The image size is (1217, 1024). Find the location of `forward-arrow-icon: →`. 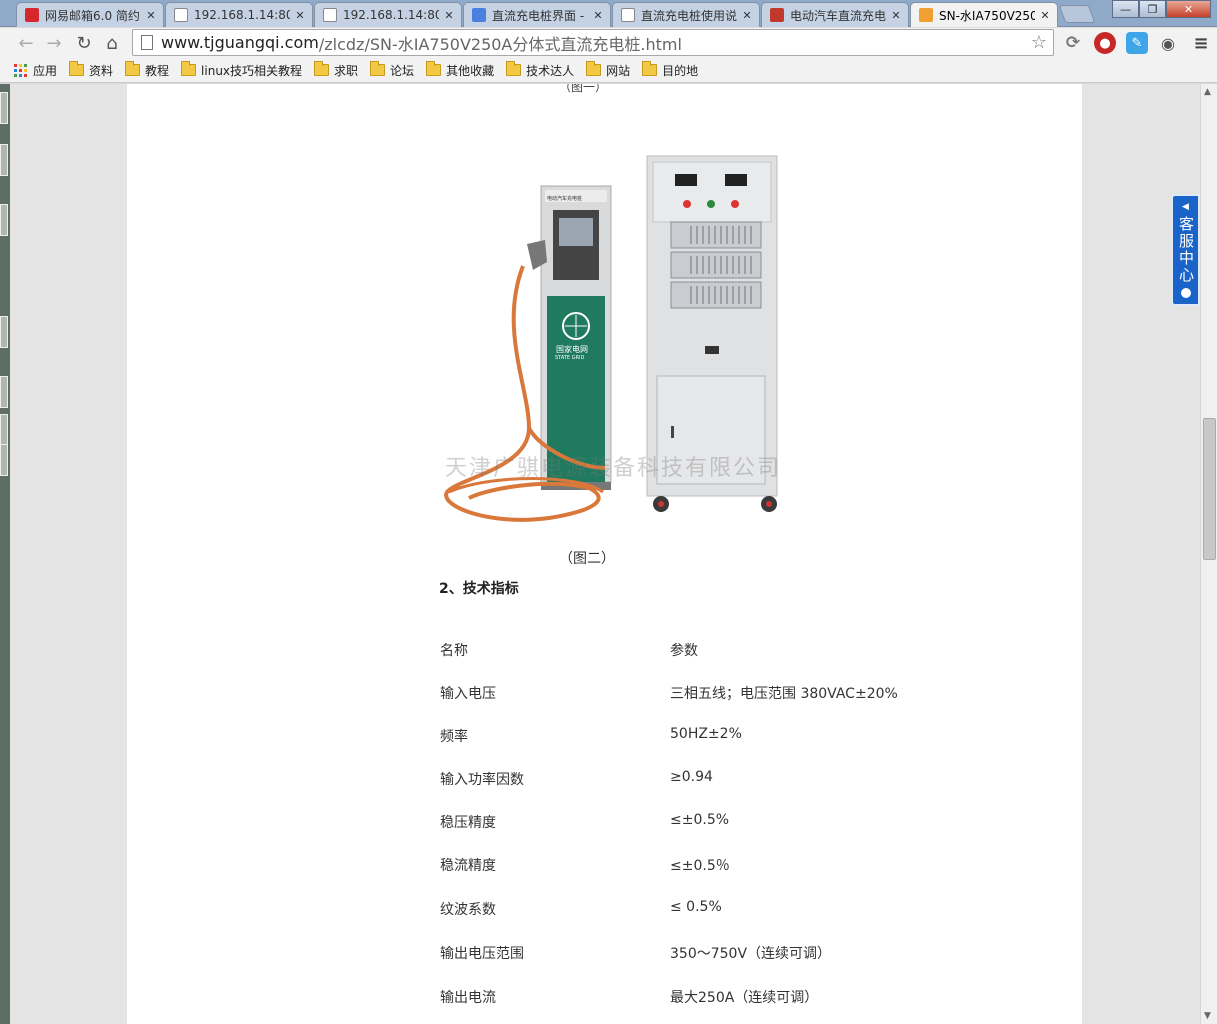

forward-arrow-icon: → is located at coordinates (54, 43).